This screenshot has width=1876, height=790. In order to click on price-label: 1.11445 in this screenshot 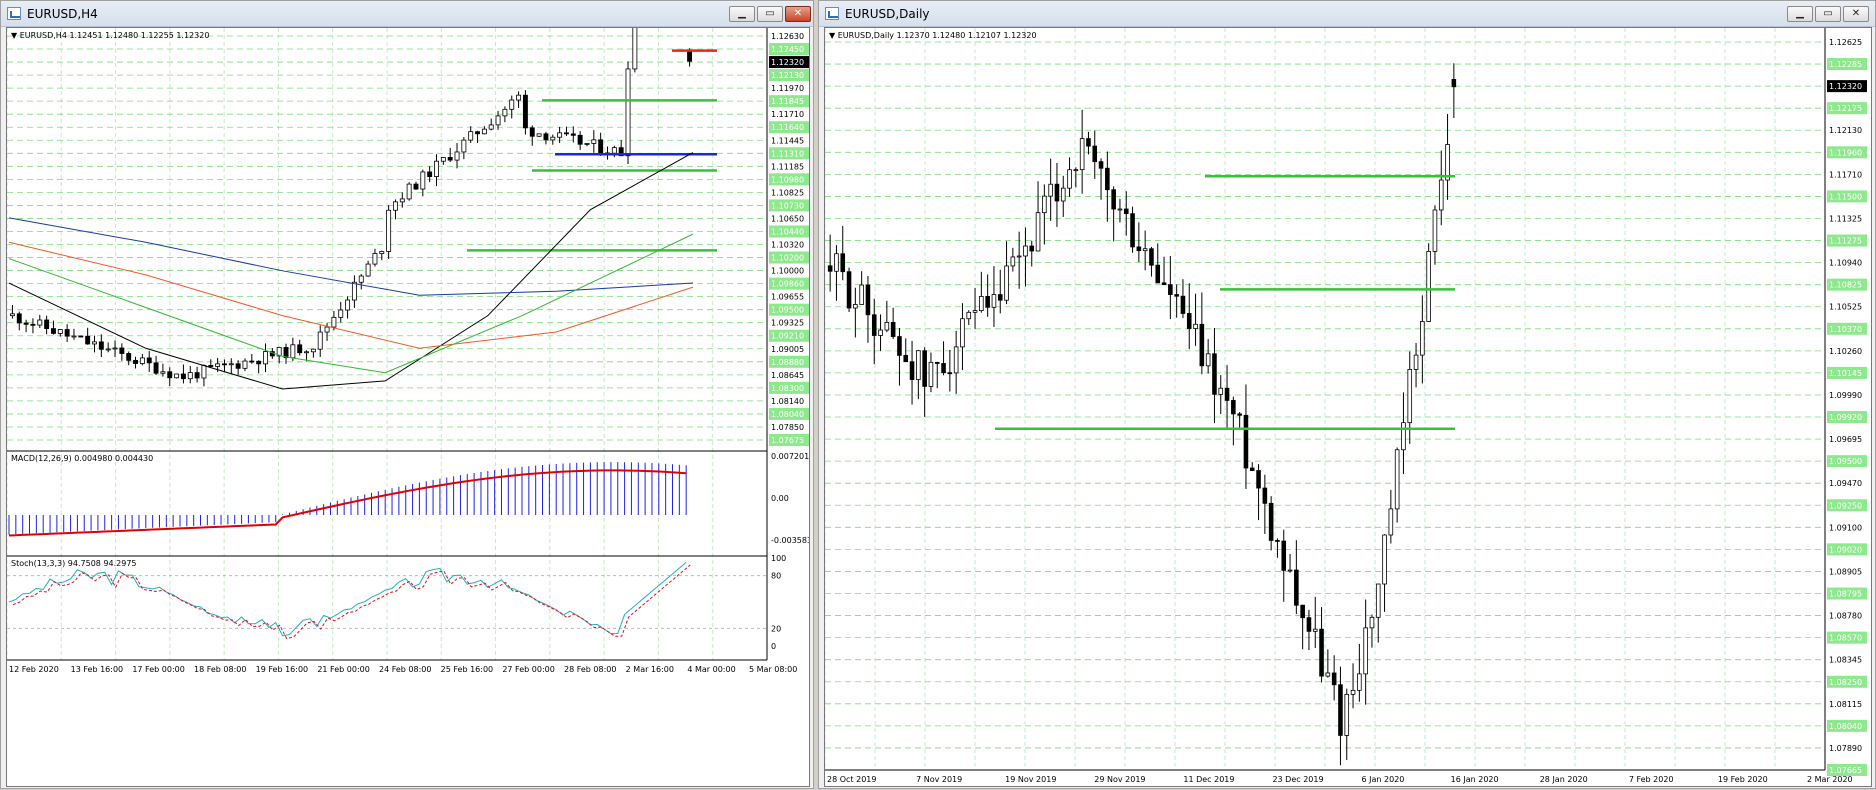, I will do `click(787, 140)`.